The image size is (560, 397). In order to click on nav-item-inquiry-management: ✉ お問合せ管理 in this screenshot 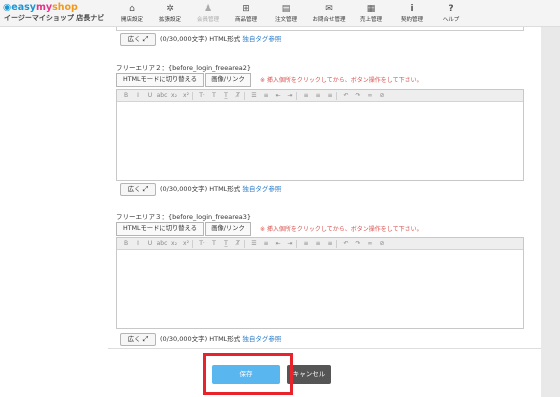, I will do `click(329, 13)`.